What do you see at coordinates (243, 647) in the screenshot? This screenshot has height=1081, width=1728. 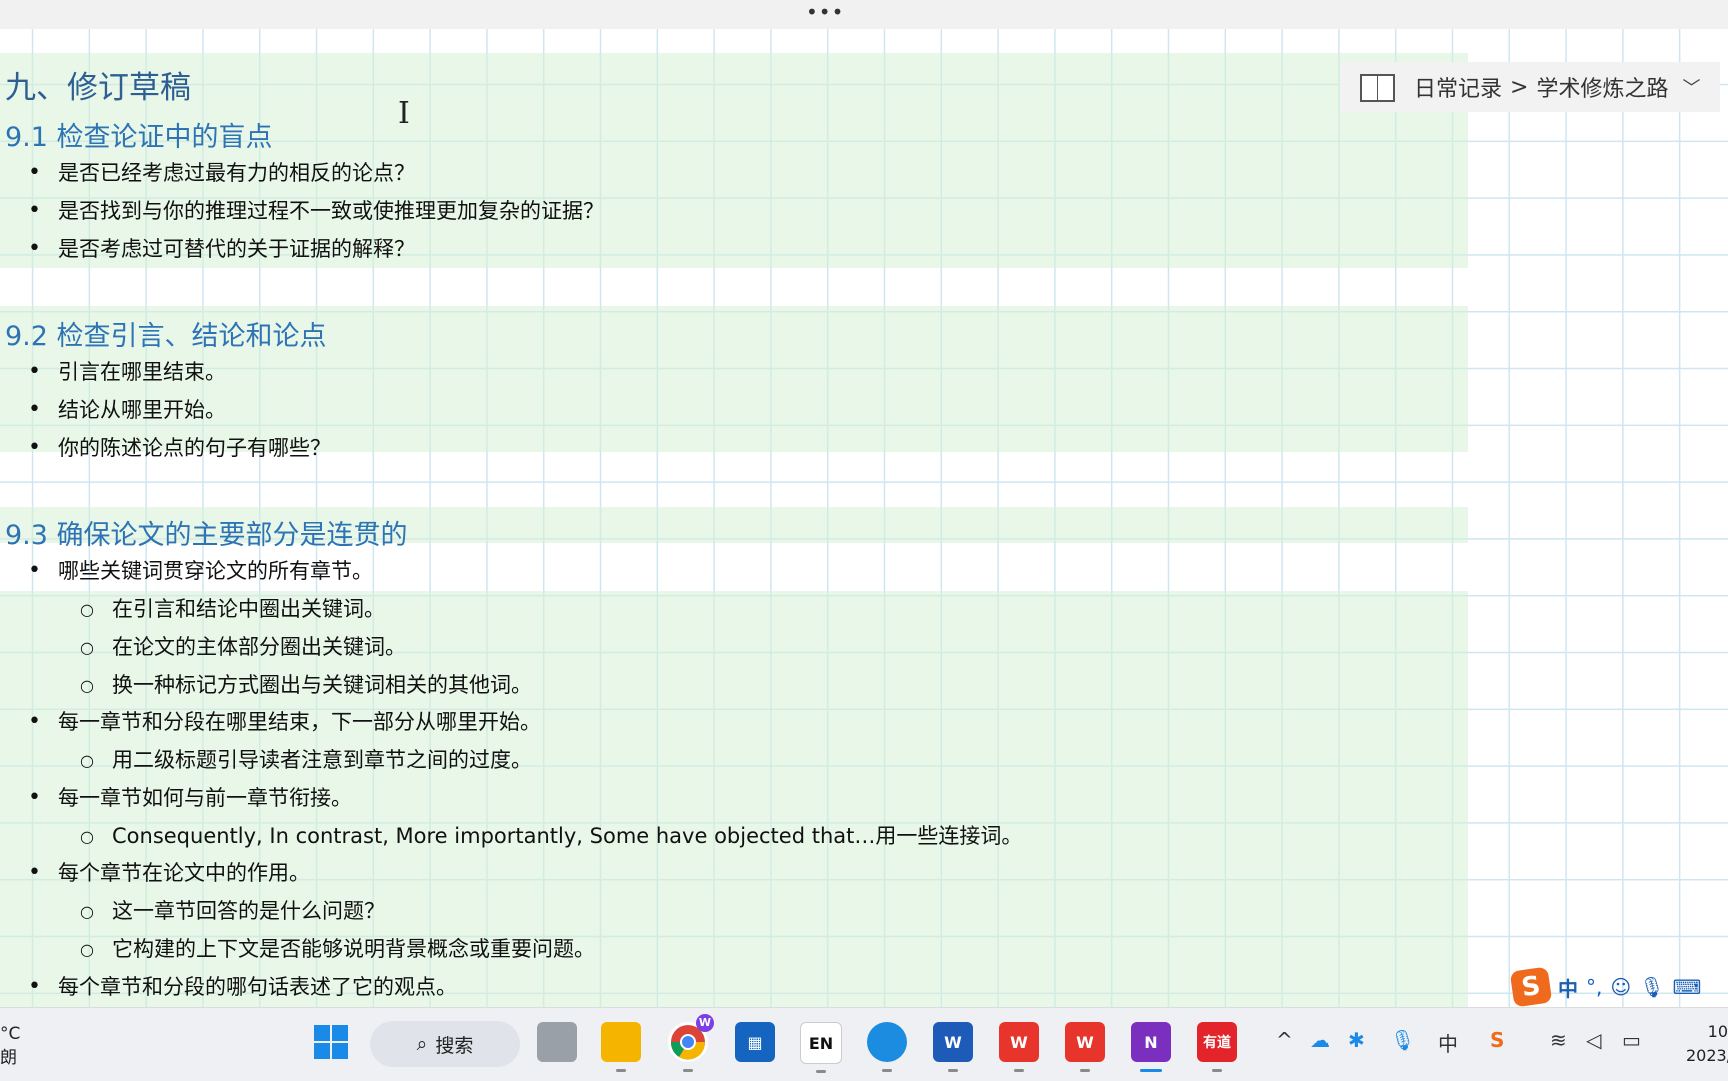 I see `sub-list-item: 在论文的主体部分圈出关键词。` at bounding box center [243, 647].